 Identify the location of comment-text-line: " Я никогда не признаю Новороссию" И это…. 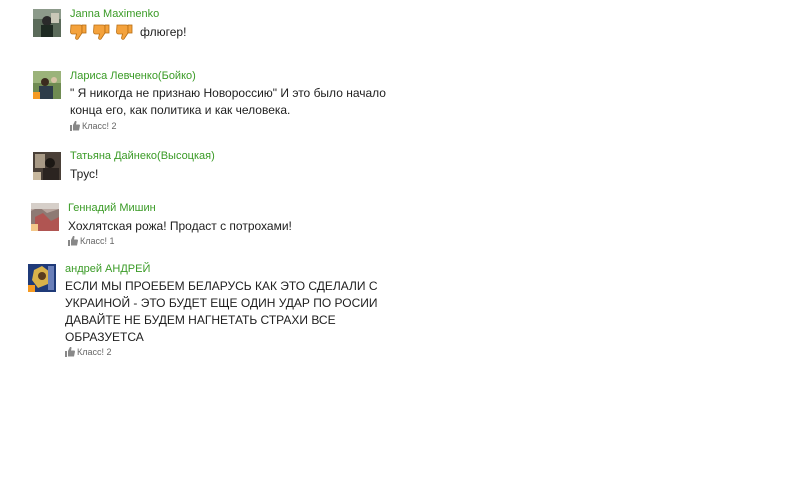
(228, 93).